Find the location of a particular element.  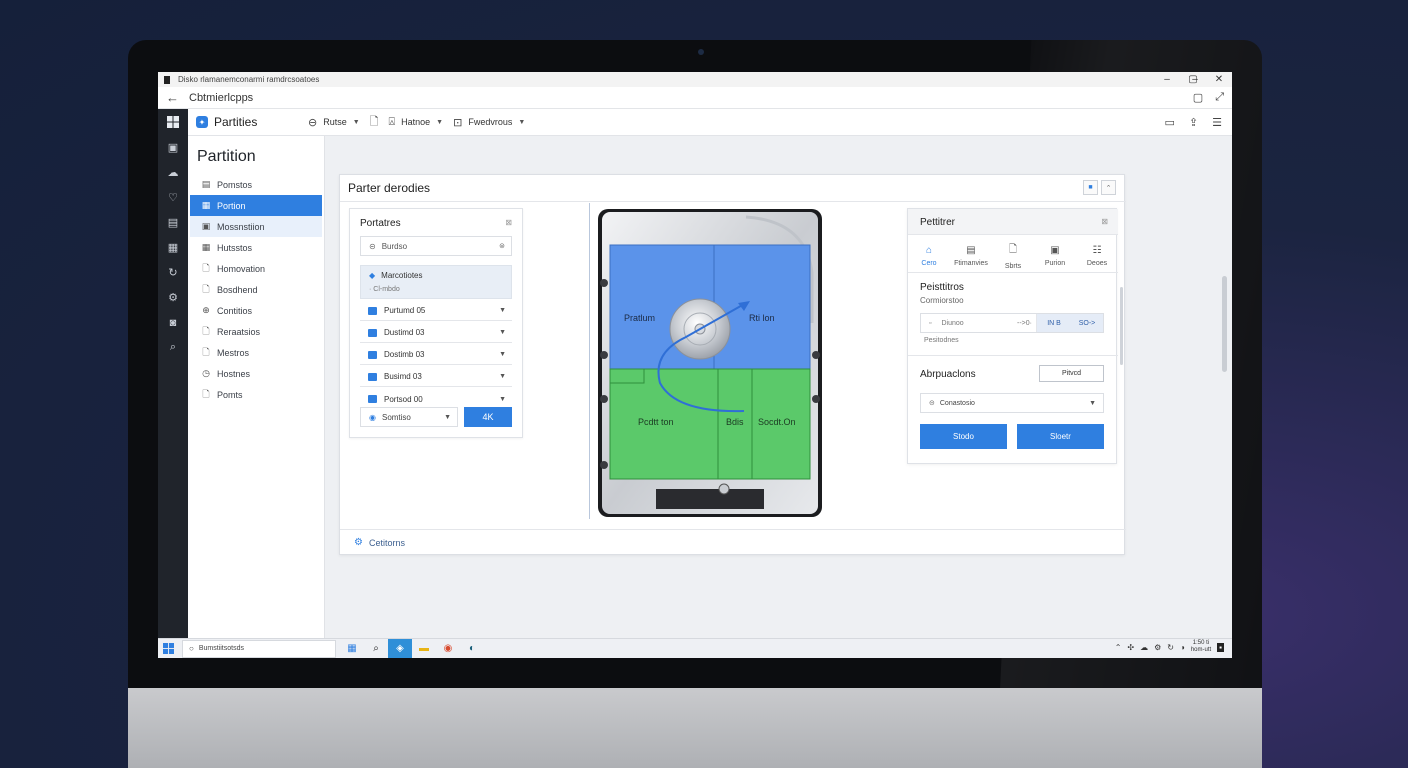

operation-select: ⊝ Conastosio ▼ is located at coordinates (1012, 403).